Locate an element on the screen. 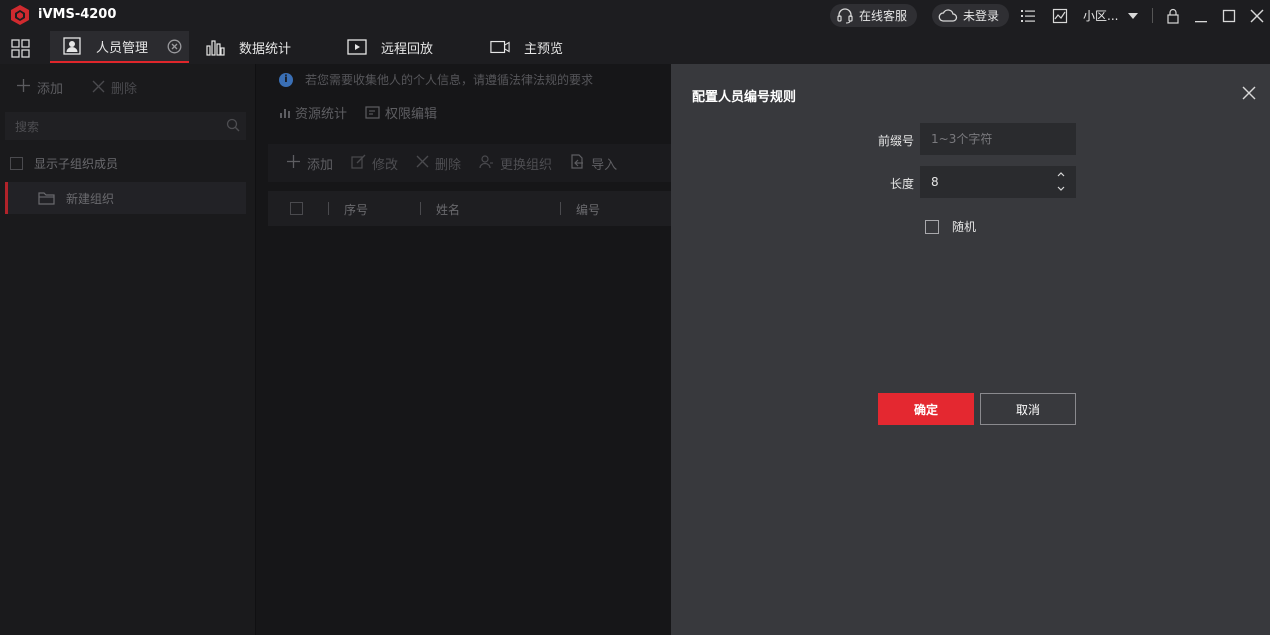 Image resolution: width=1270 pixels, height=635 pixels. select-all-checkbox is located at coordinates (296, 208).